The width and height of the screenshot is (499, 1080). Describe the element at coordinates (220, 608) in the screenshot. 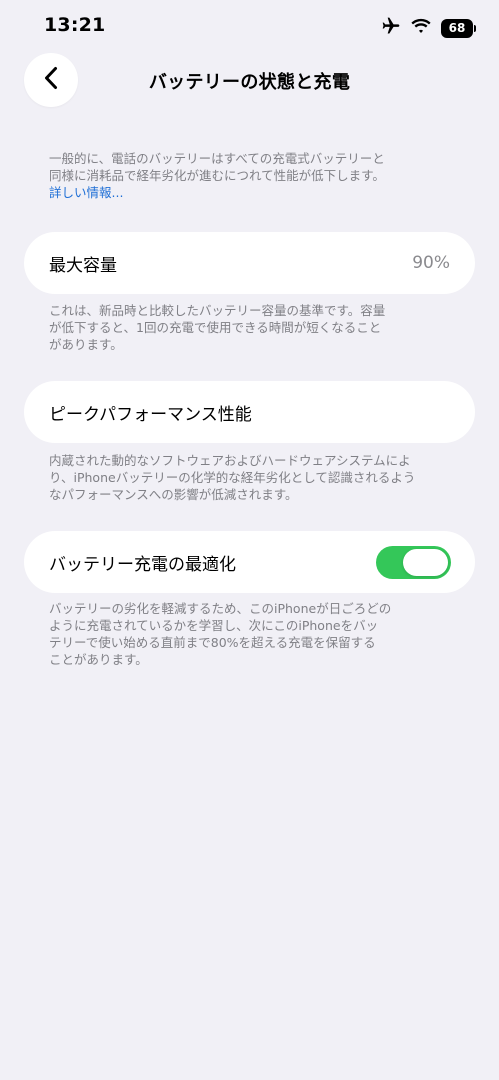

I see `optimized-charging-note-line-1: バッテリーの劣化を軽減するため、このiPhoneが日ごろどの` at that location.